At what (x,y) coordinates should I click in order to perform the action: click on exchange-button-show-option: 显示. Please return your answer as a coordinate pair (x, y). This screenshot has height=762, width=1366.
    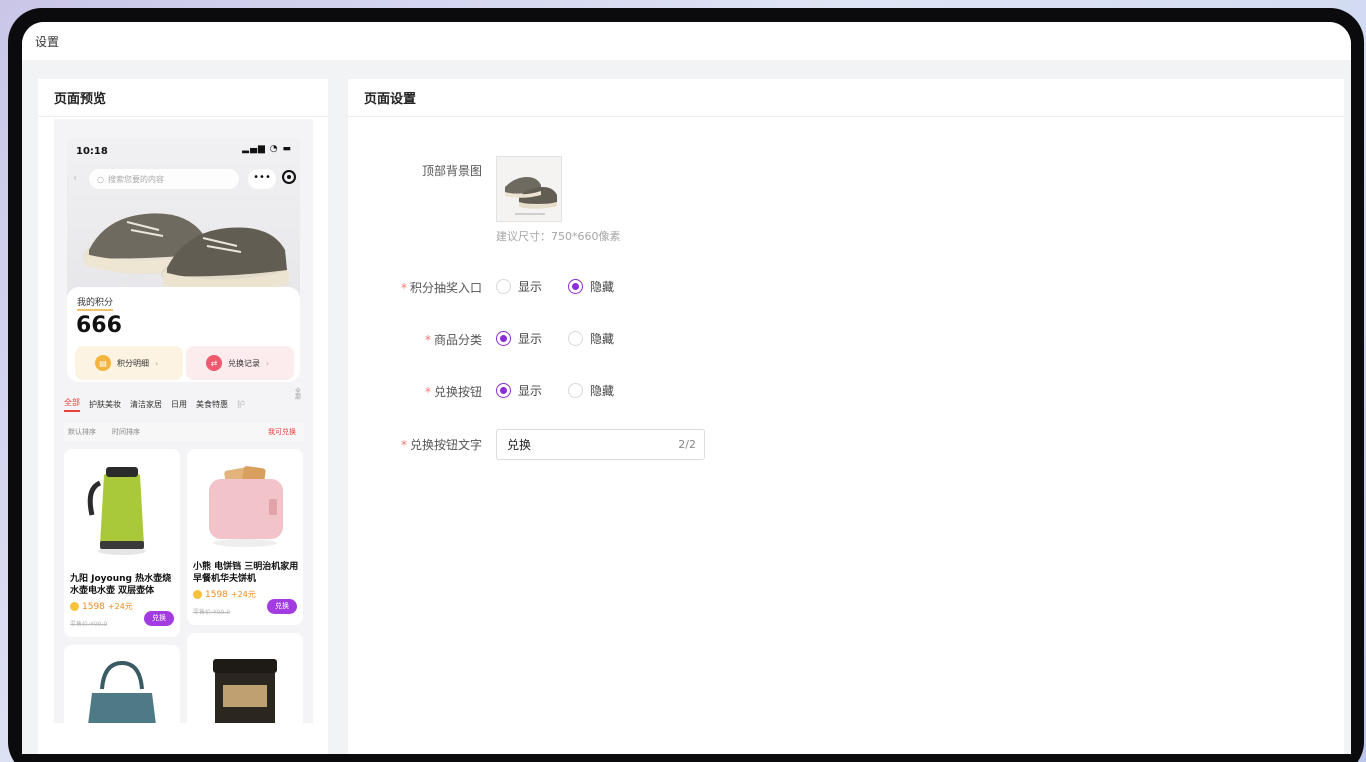
    Looking at the image, I should click on (519, 390).